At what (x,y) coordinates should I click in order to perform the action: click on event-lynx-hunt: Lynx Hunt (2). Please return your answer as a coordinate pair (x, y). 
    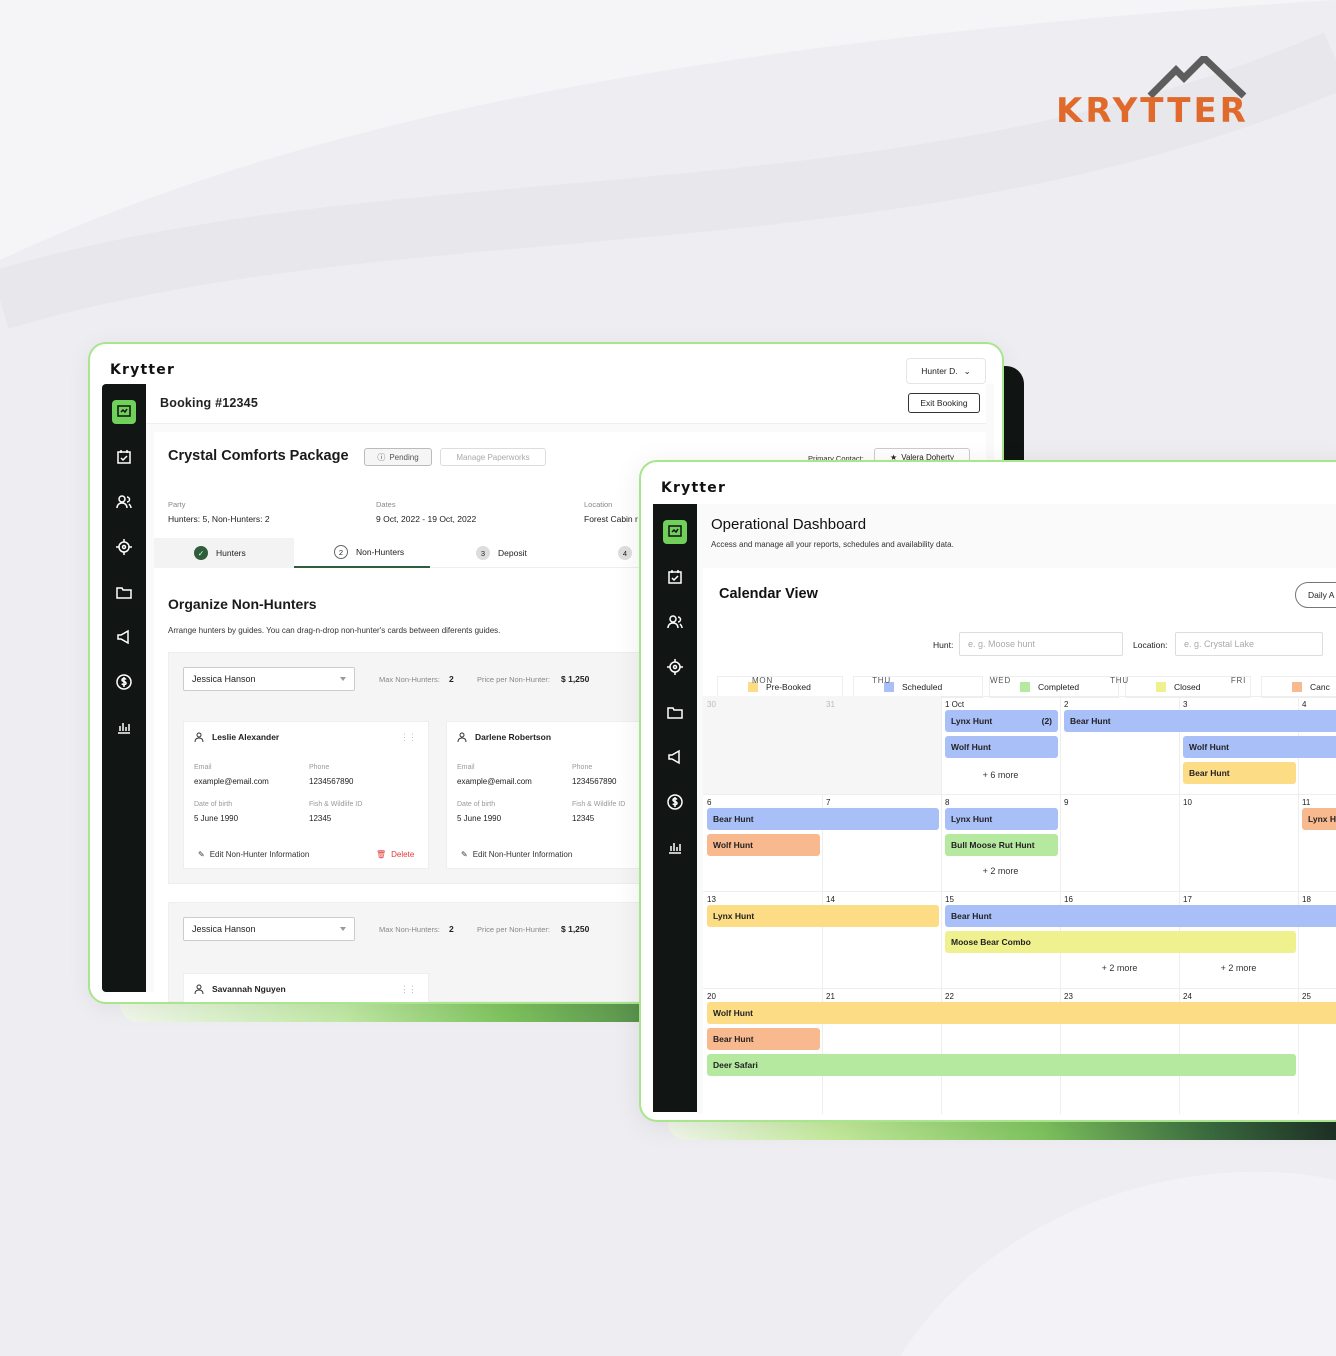
    Looking at the image, I should click on (1001, 721).